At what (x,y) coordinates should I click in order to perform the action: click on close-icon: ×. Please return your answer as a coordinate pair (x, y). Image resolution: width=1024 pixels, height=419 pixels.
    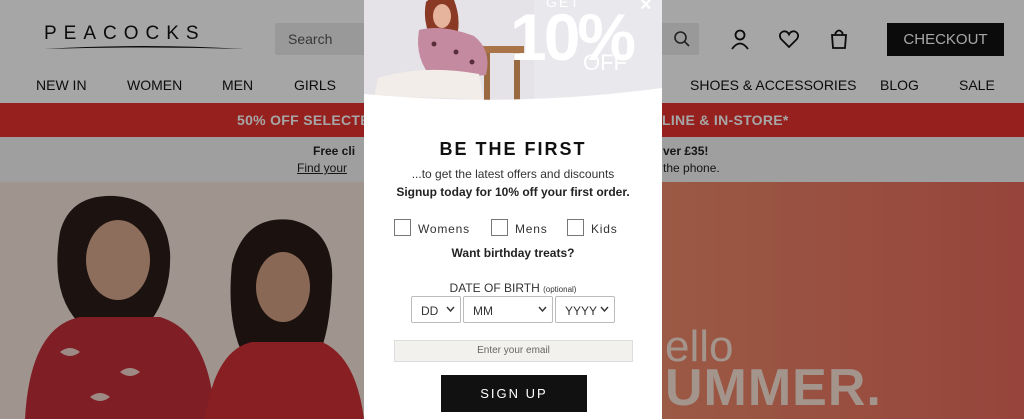
    Looking at the image, I should click on (646, 8).